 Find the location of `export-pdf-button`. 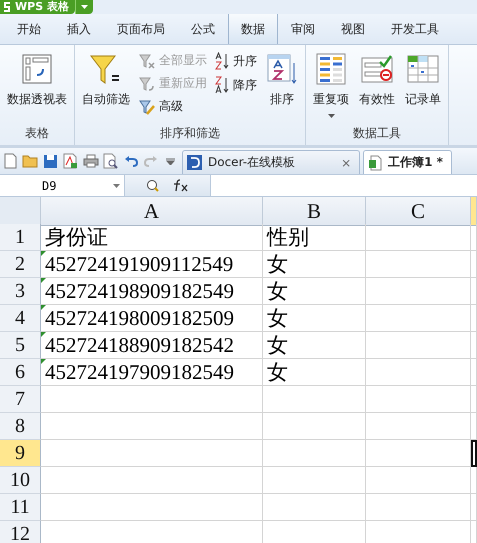

export-pdf-button is located at coordinates (70, 161).